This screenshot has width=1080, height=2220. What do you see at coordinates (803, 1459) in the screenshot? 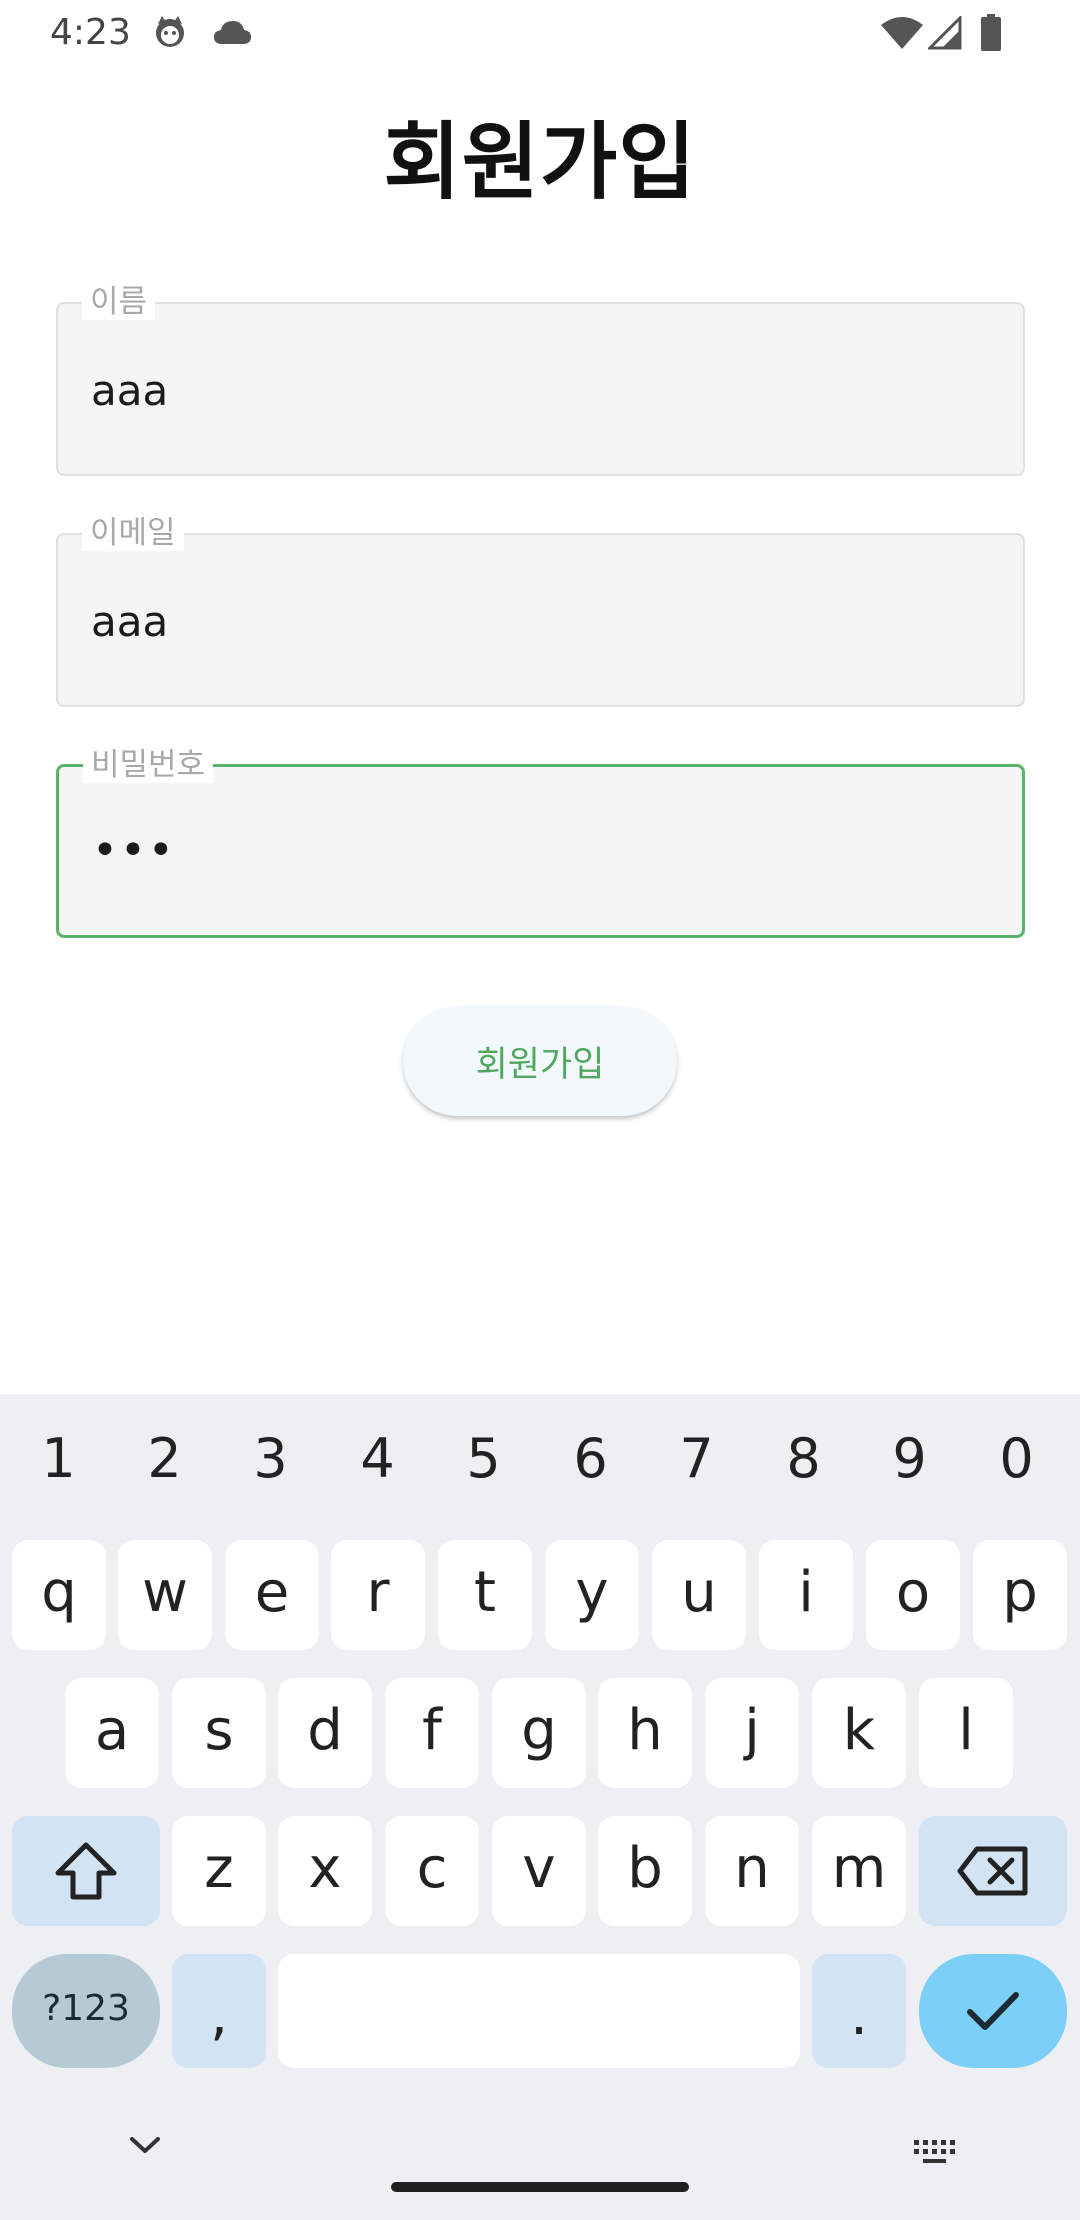
I see `key-8: 8` at bounding box center [803, 1459].